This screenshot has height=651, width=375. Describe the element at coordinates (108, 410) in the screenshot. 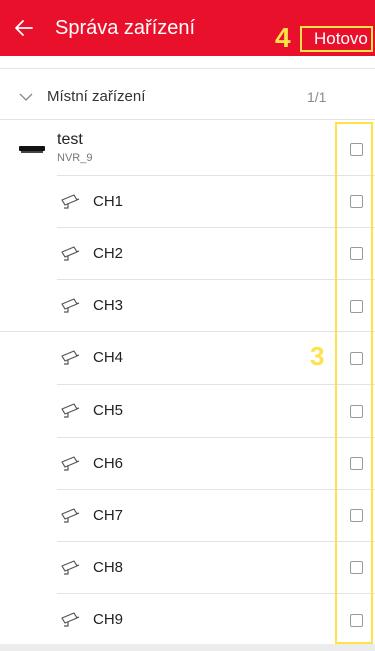

I see `channel-label: CH5` at that location.